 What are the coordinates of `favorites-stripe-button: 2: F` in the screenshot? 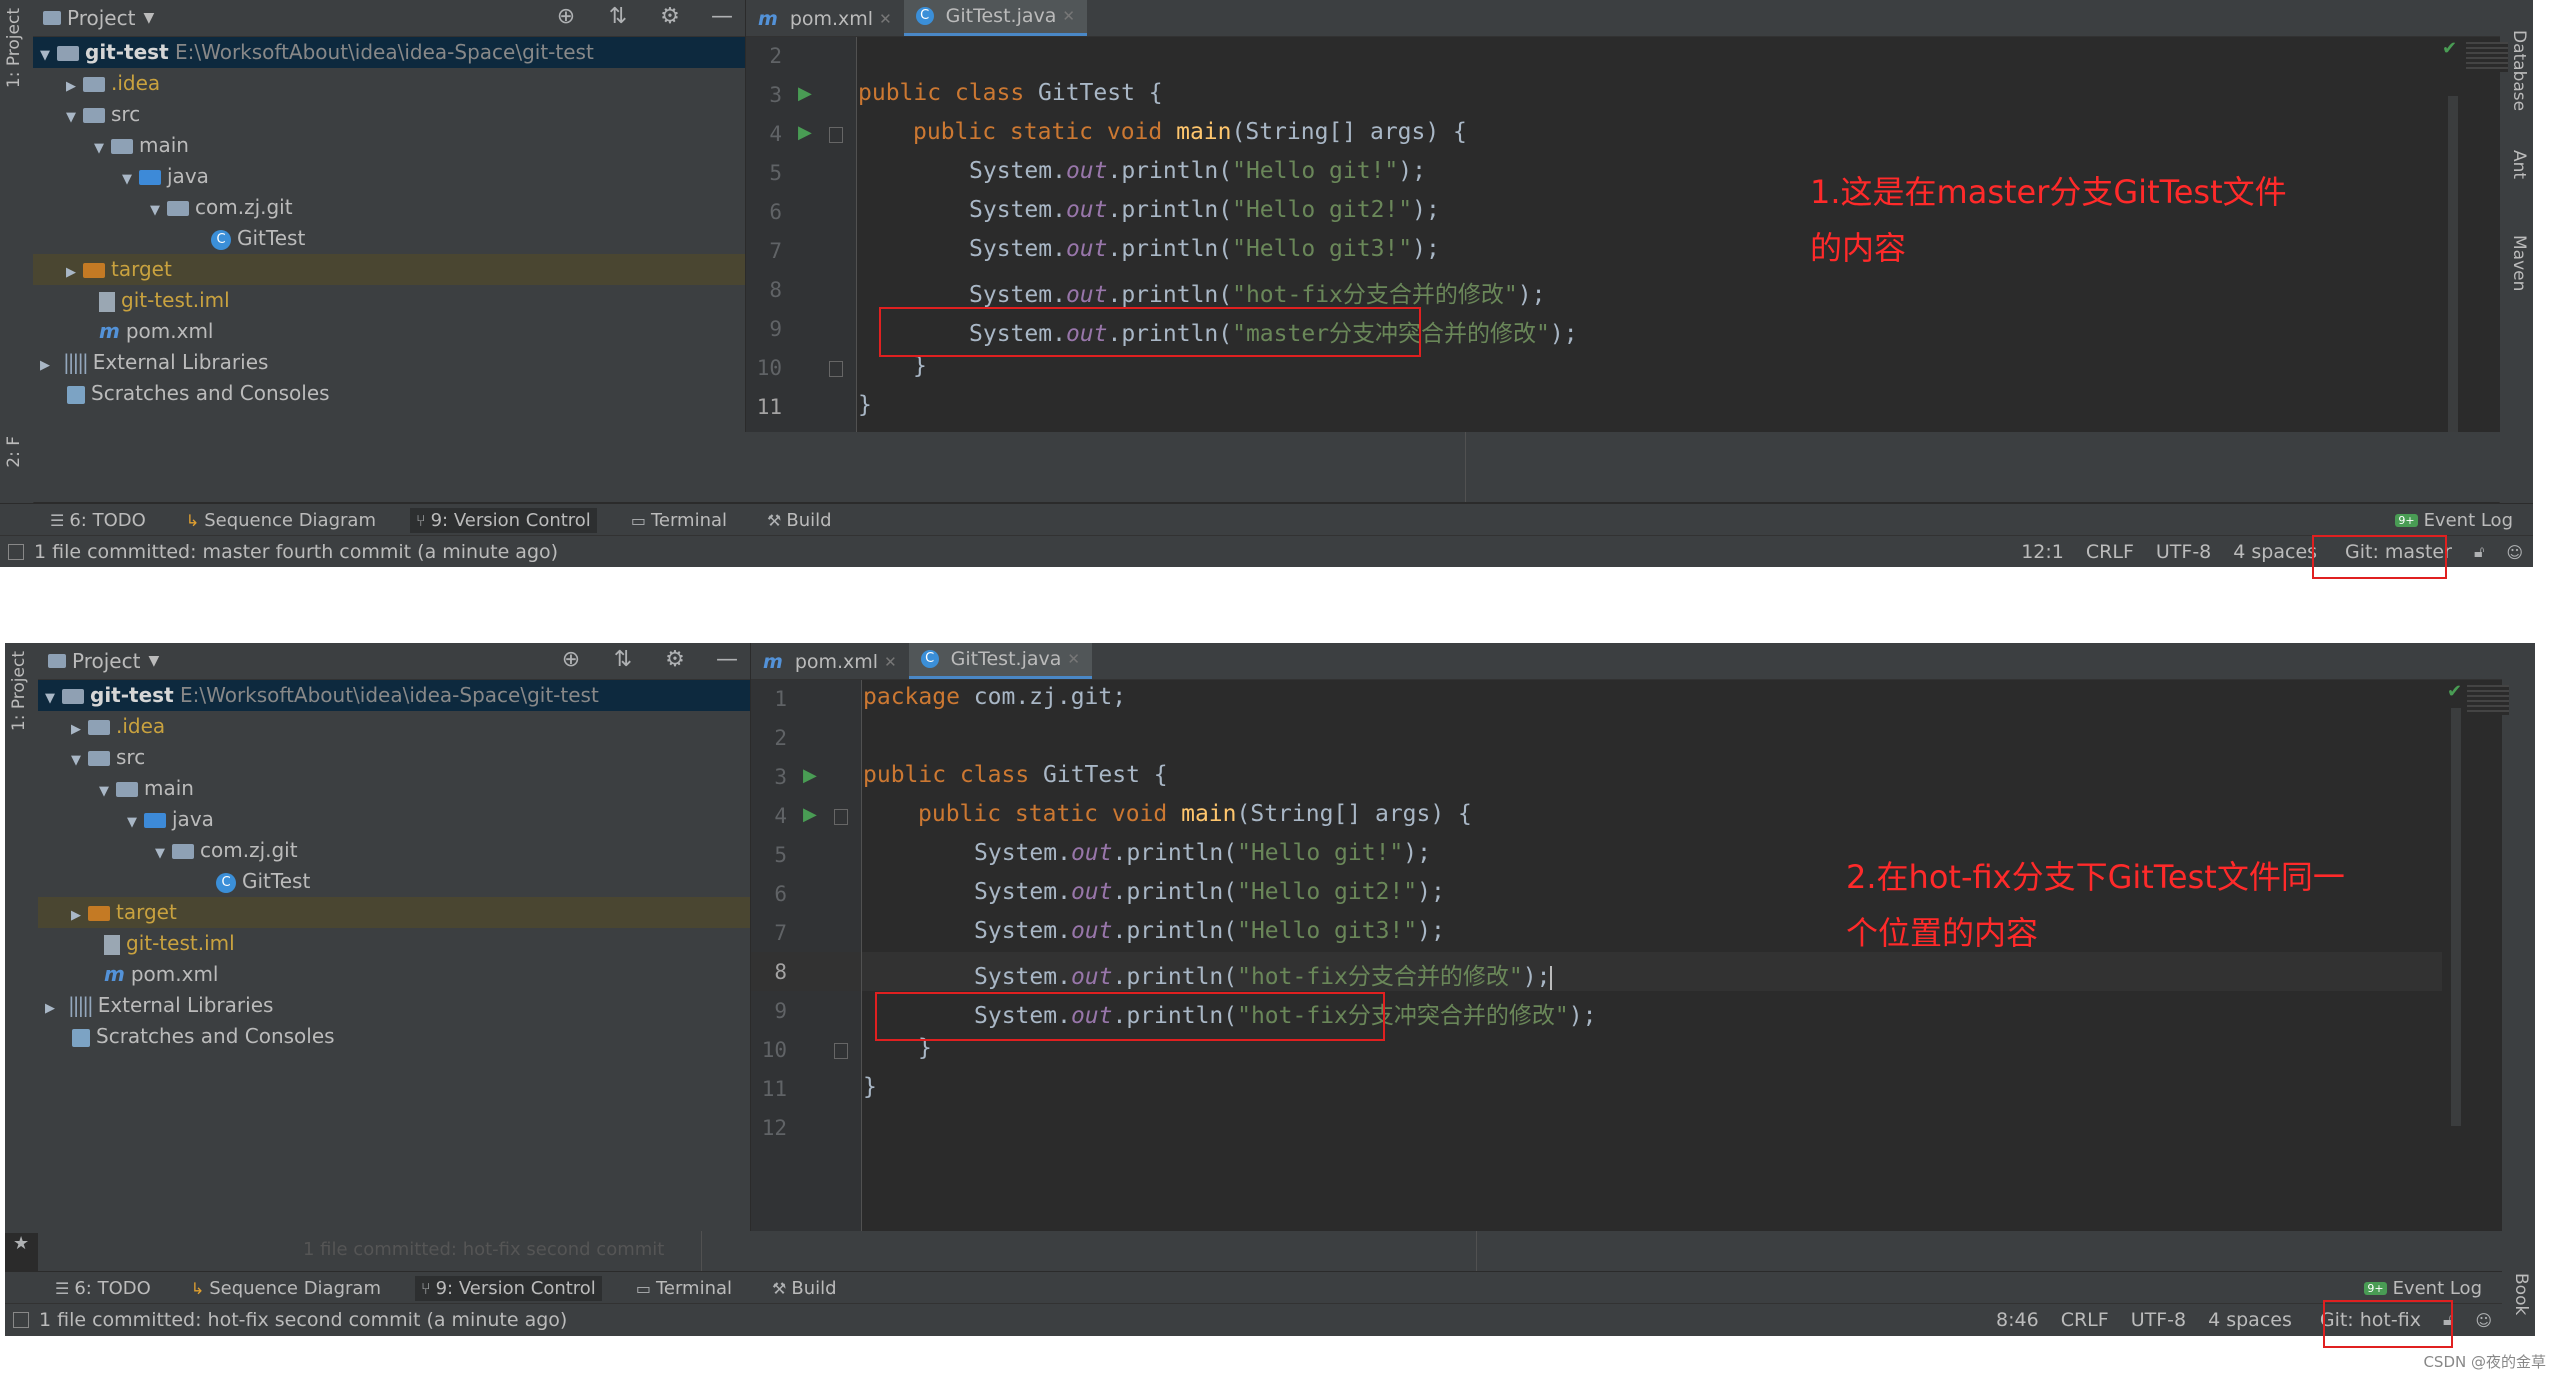 It's located at (14, 452).